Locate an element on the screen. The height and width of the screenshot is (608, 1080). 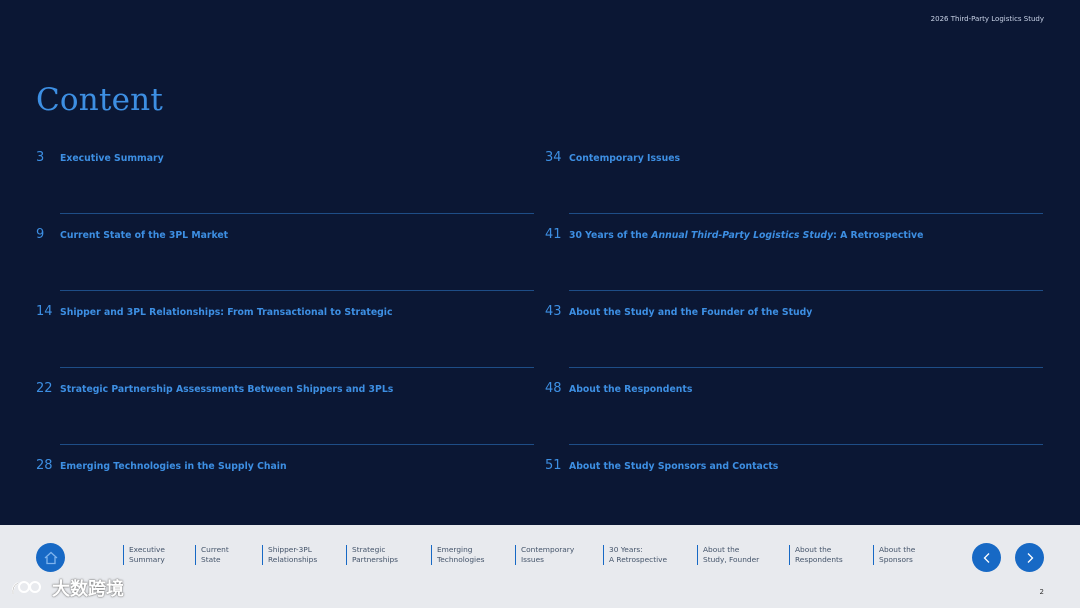
nav-label-line: A Retrospective is located at coordinates (638, 559).